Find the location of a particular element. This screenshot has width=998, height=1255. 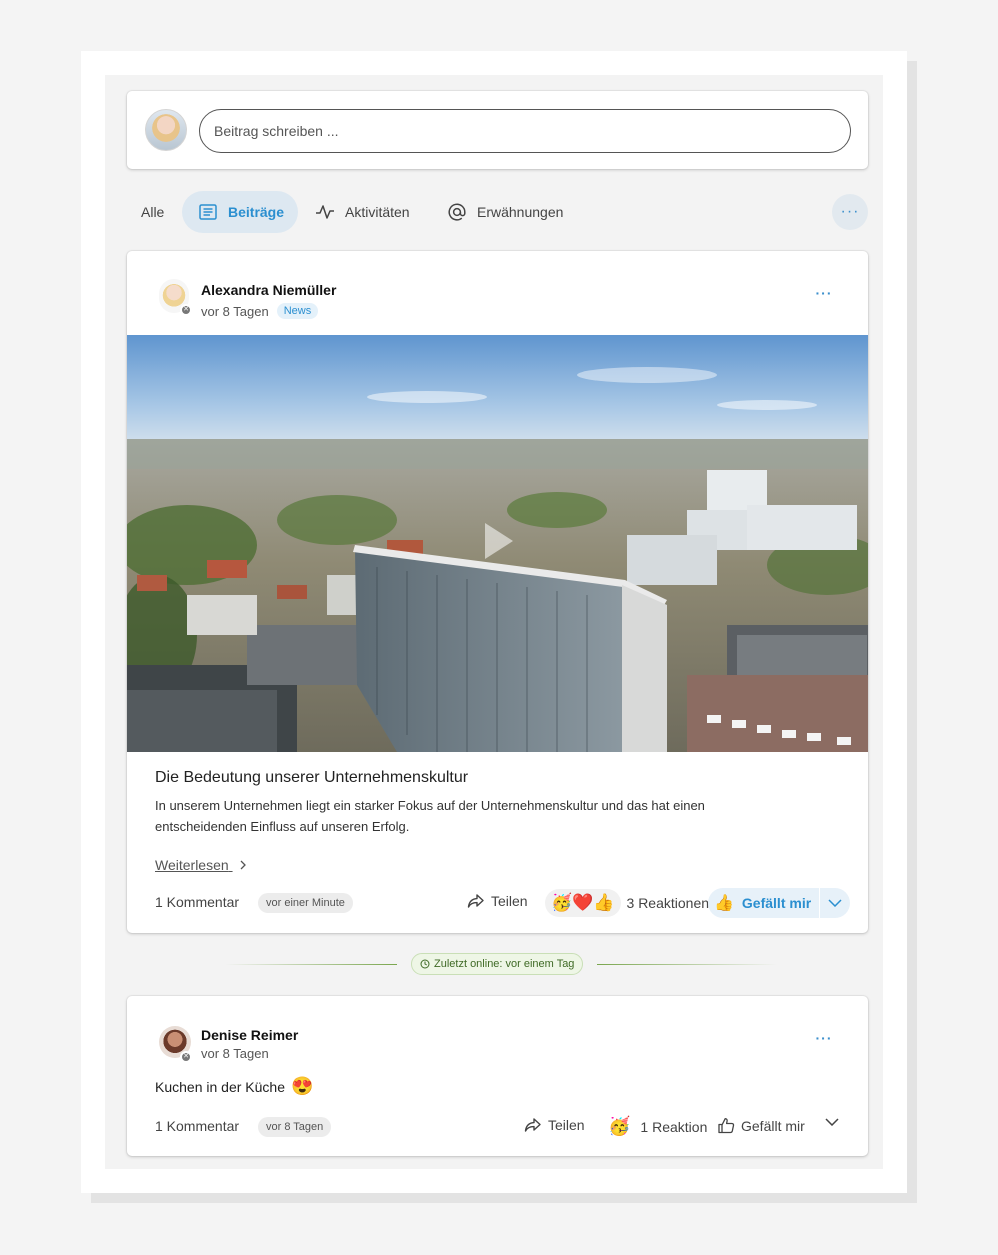

online-divider: Zuletzt online: vor einem Tag is located at coordinates (494, 964).